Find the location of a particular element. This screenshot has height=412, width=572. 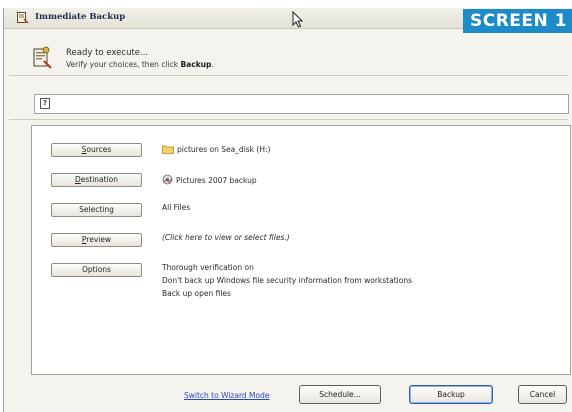

switch-to-wizard-link: Switch to Wizard Mode is located at coordinates (227, 395).